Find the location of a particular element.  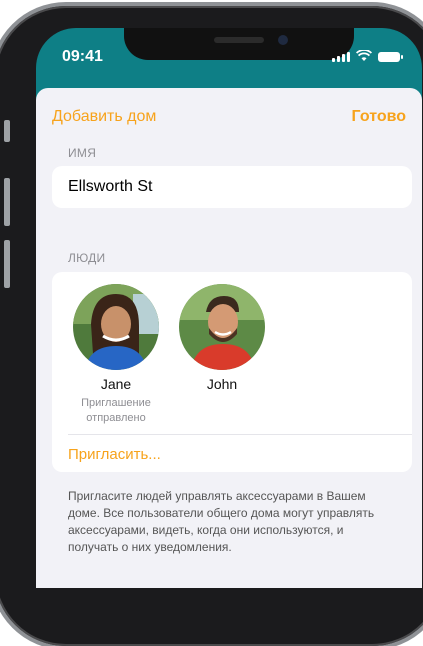

done-button: Готово is located at coordinates (379, 117).